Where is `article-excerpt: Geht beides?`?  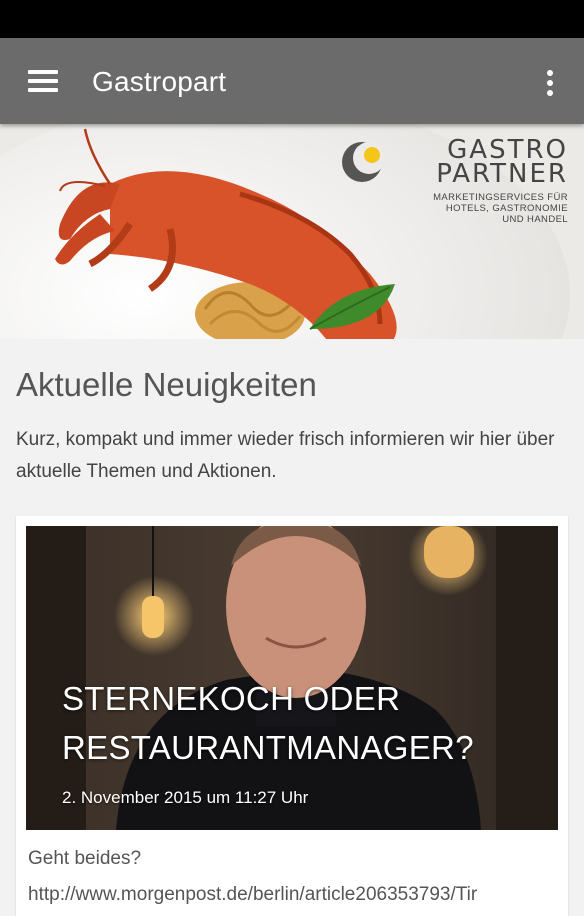
article-excerpt: Geht beides? is located at coordinates (85, 858).